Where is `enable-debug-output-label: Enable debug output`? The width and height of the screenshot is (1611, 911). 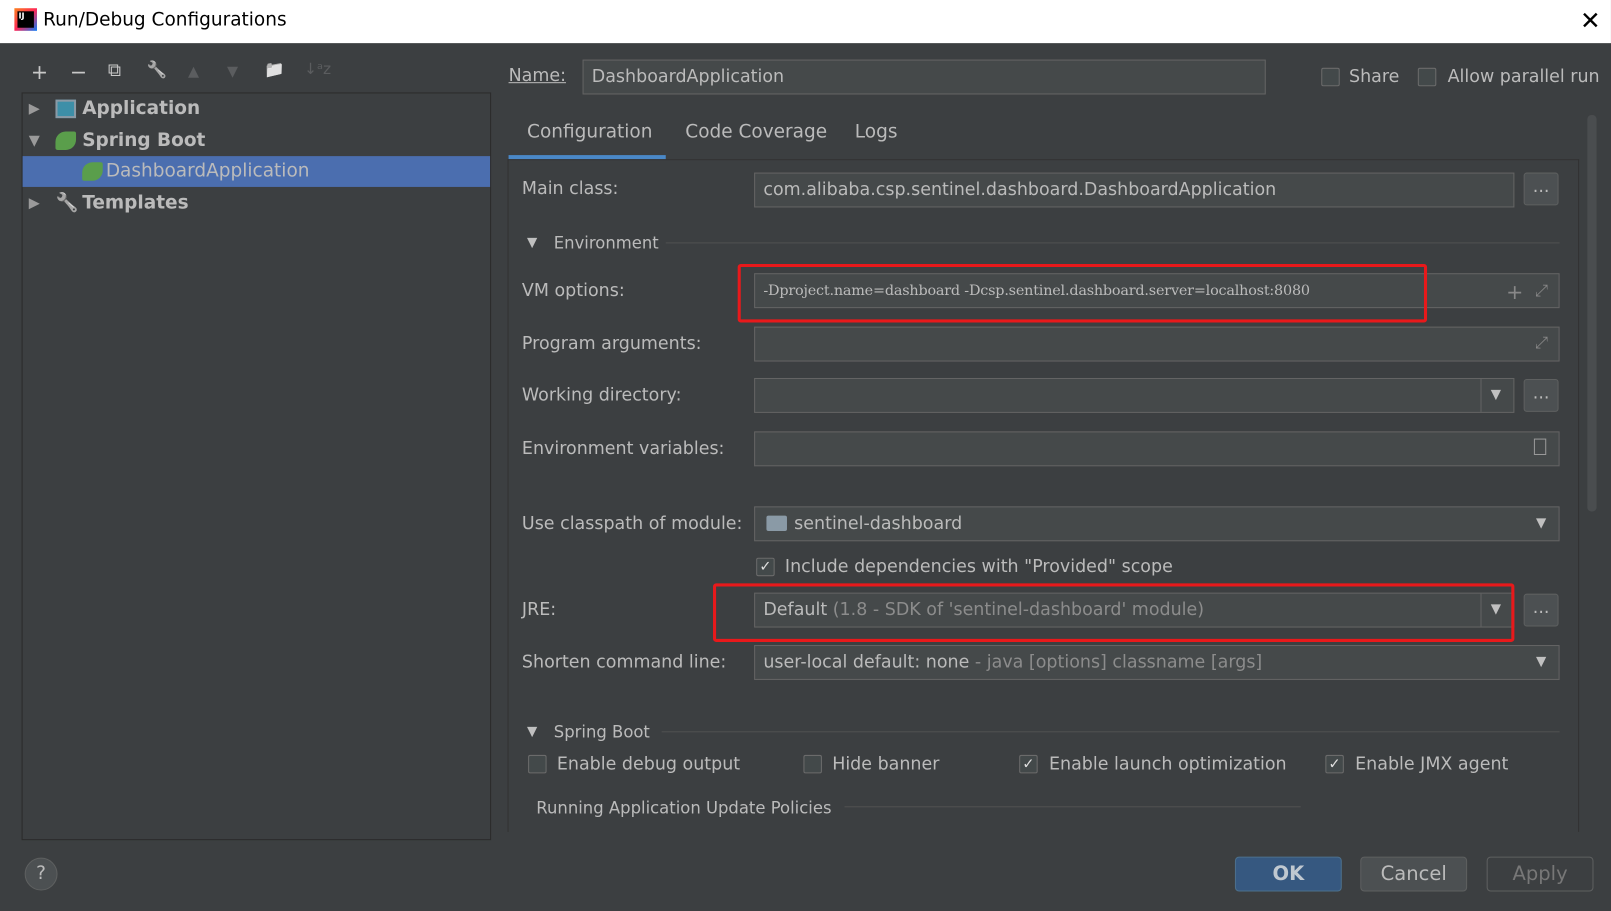 enable-debug-output-label: Enable debug output is located at coordinates (648, 764).